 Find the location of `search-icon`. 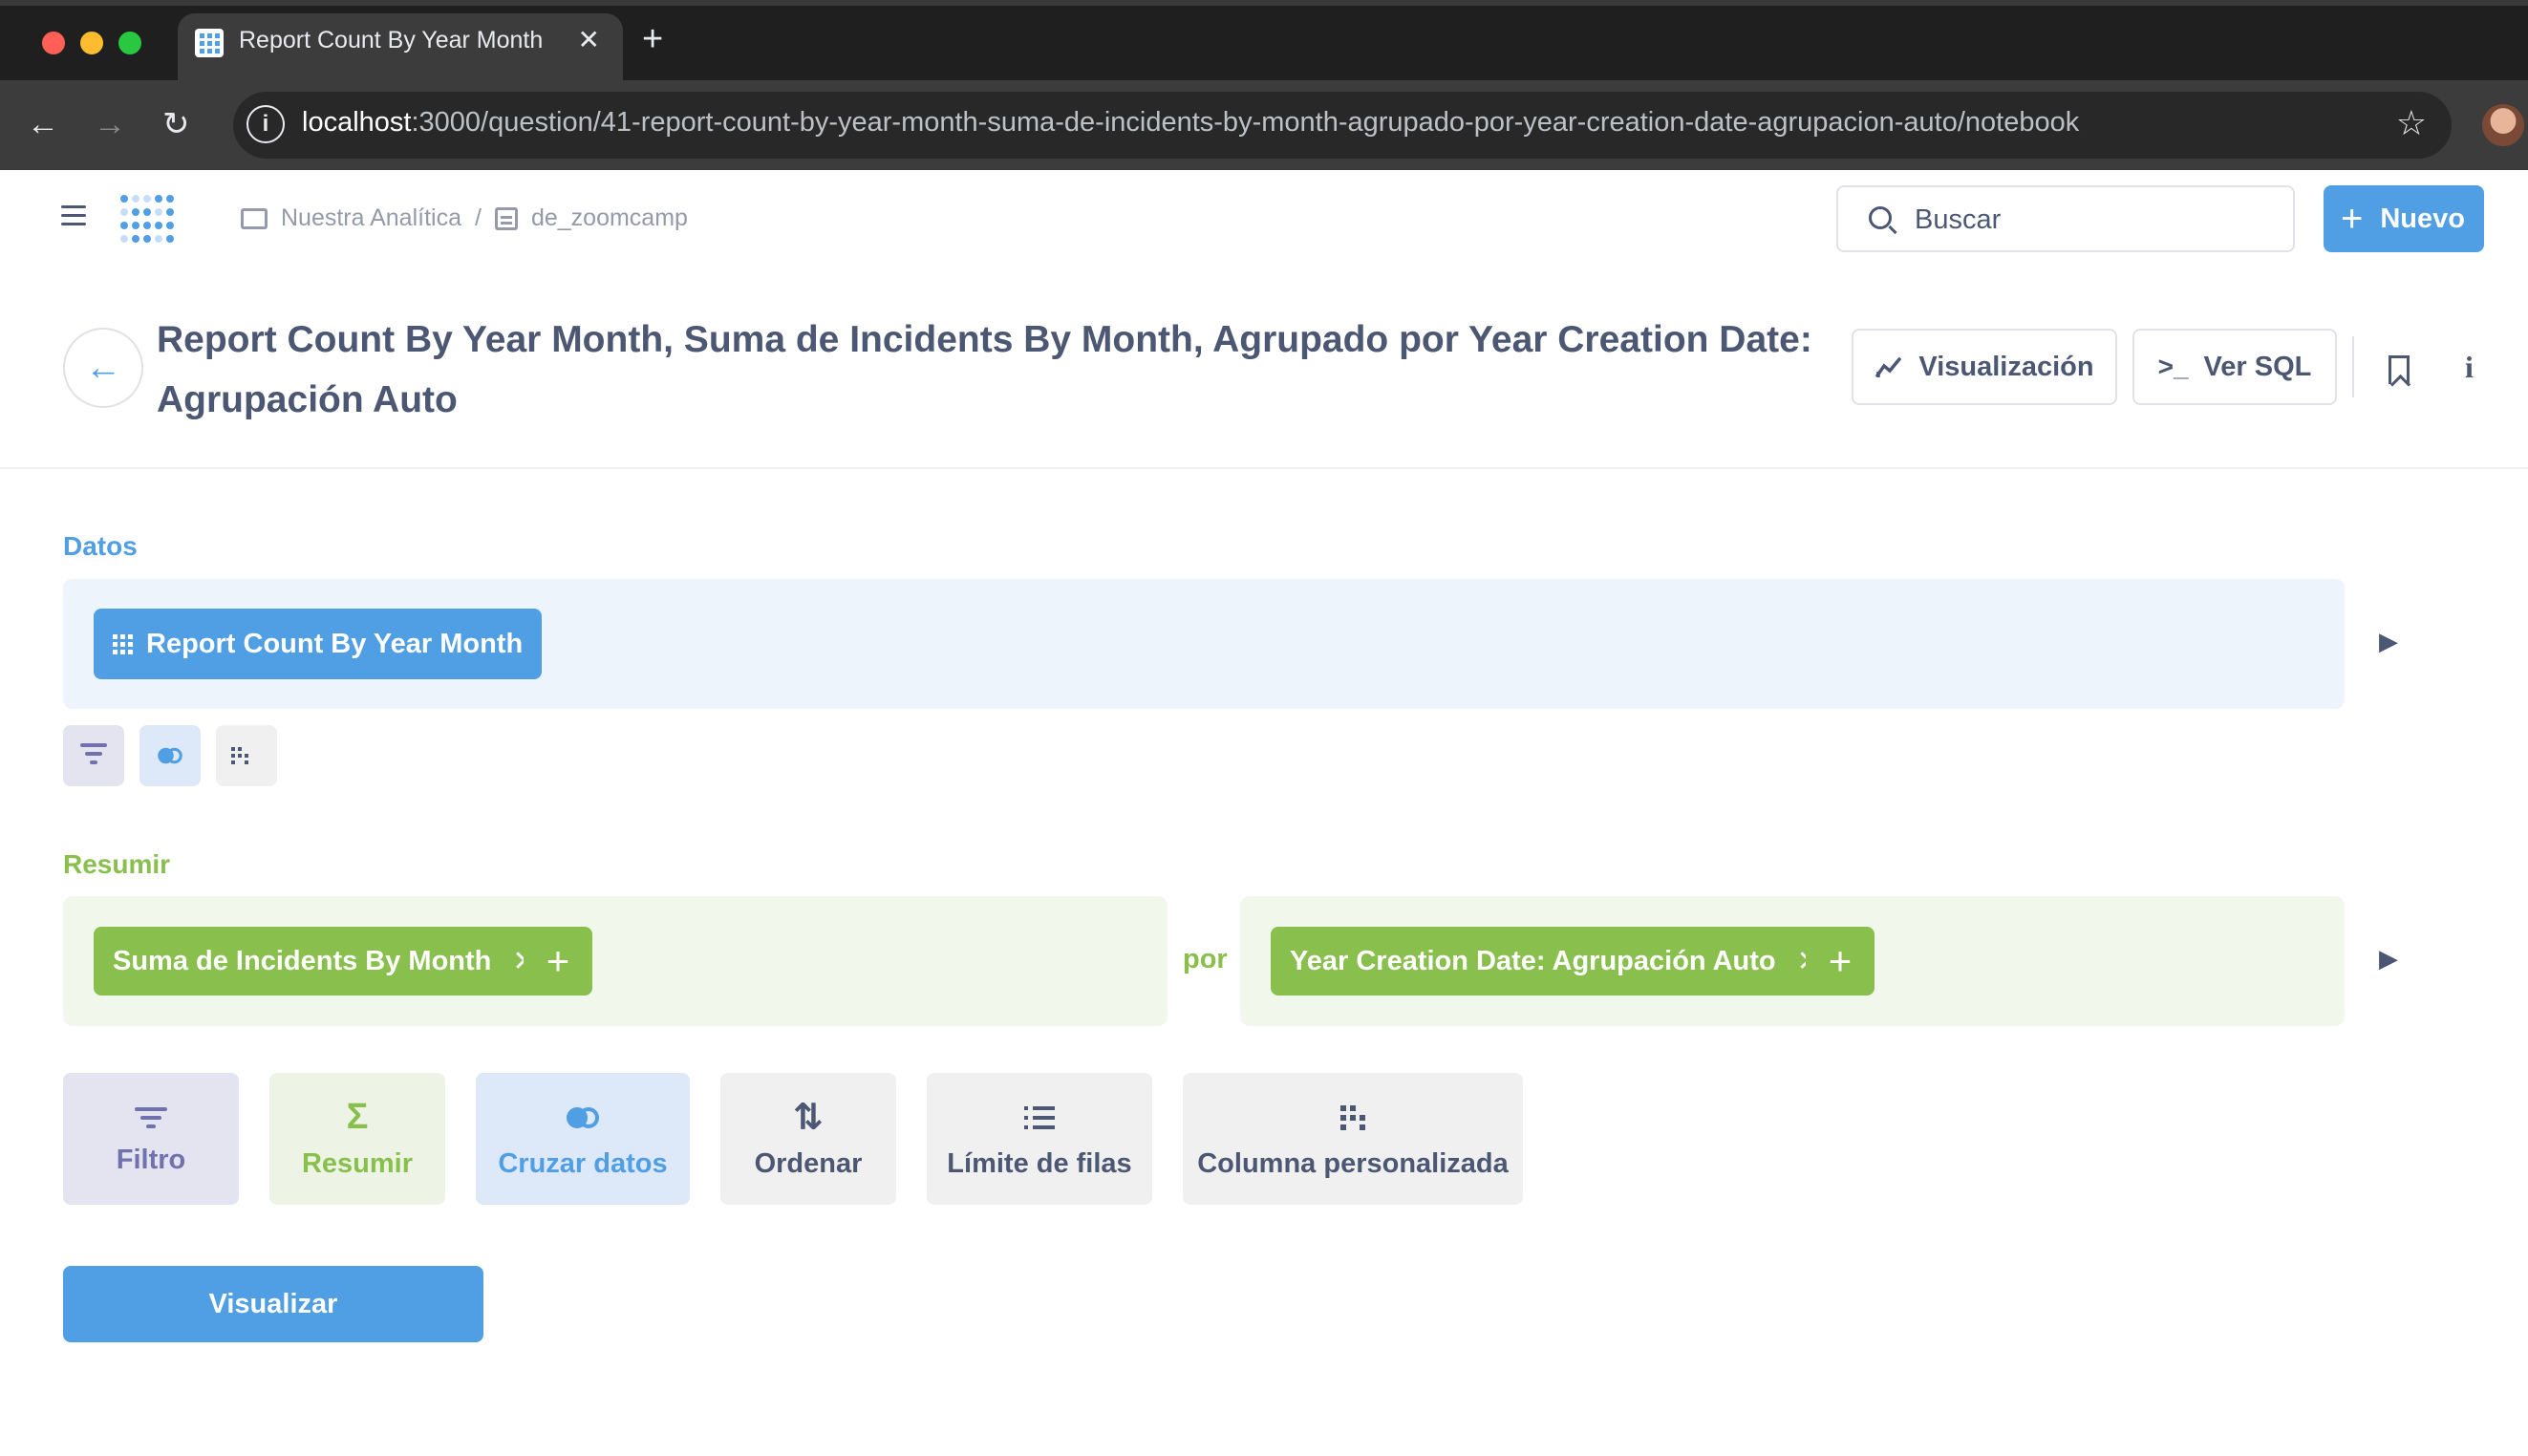

search-icon is located at coordinates (1880, 217).